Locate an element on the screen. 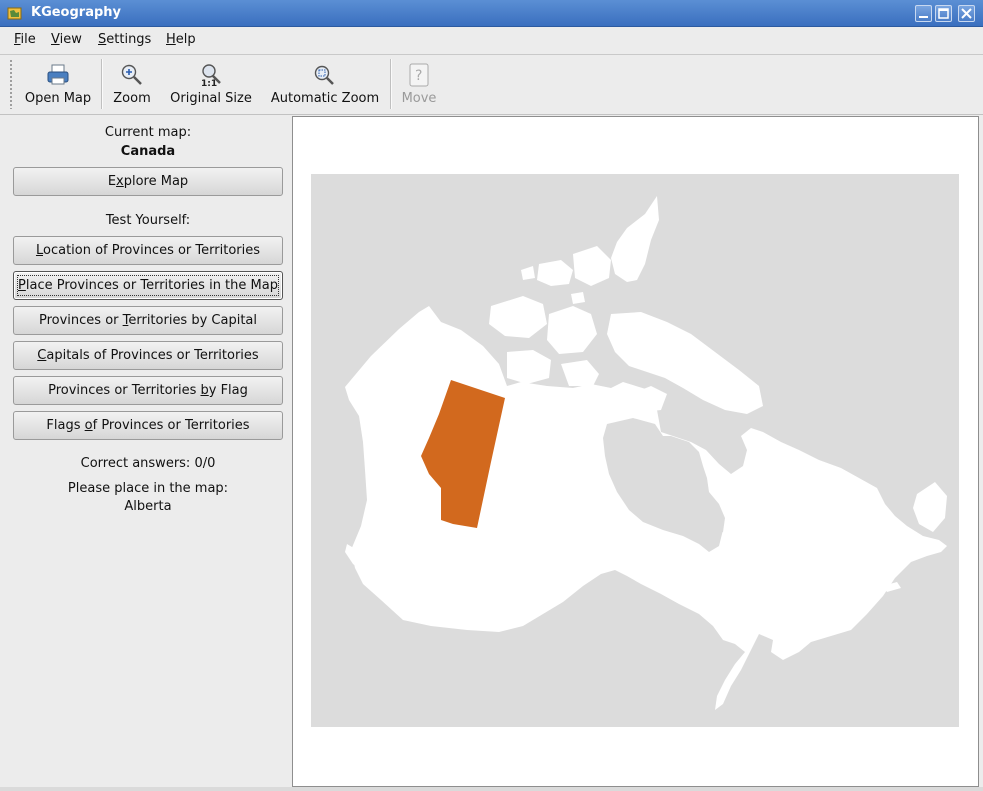  quiz-mnemonic: o is located at coordinates (88, 425).